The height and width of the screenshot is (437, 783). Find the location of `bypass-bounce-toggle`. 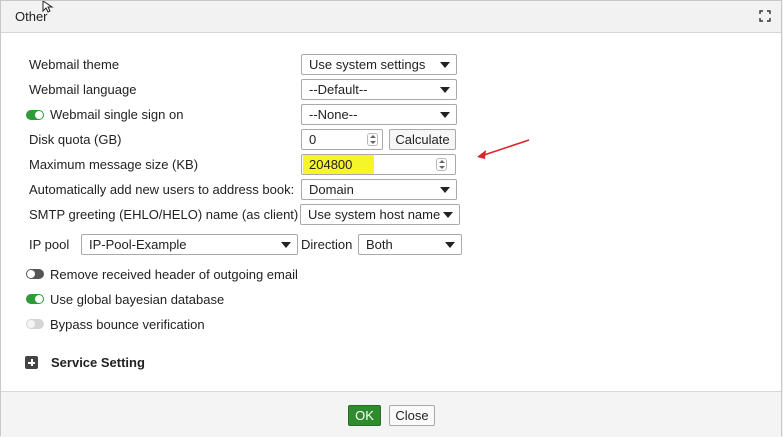

bypass-bounce-toggle is located at coordinates (35, 324).